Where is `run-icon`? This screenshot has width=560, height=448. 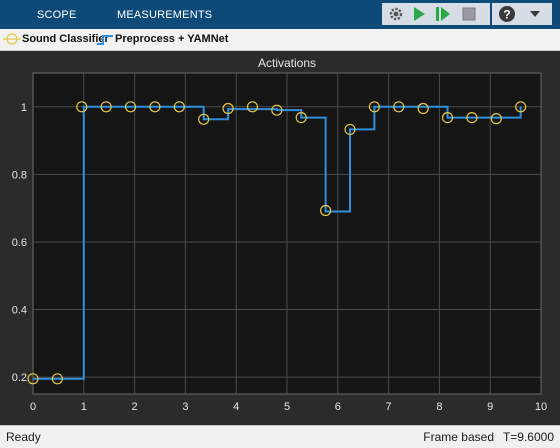
run-icon is located at coordinates (419, 14).